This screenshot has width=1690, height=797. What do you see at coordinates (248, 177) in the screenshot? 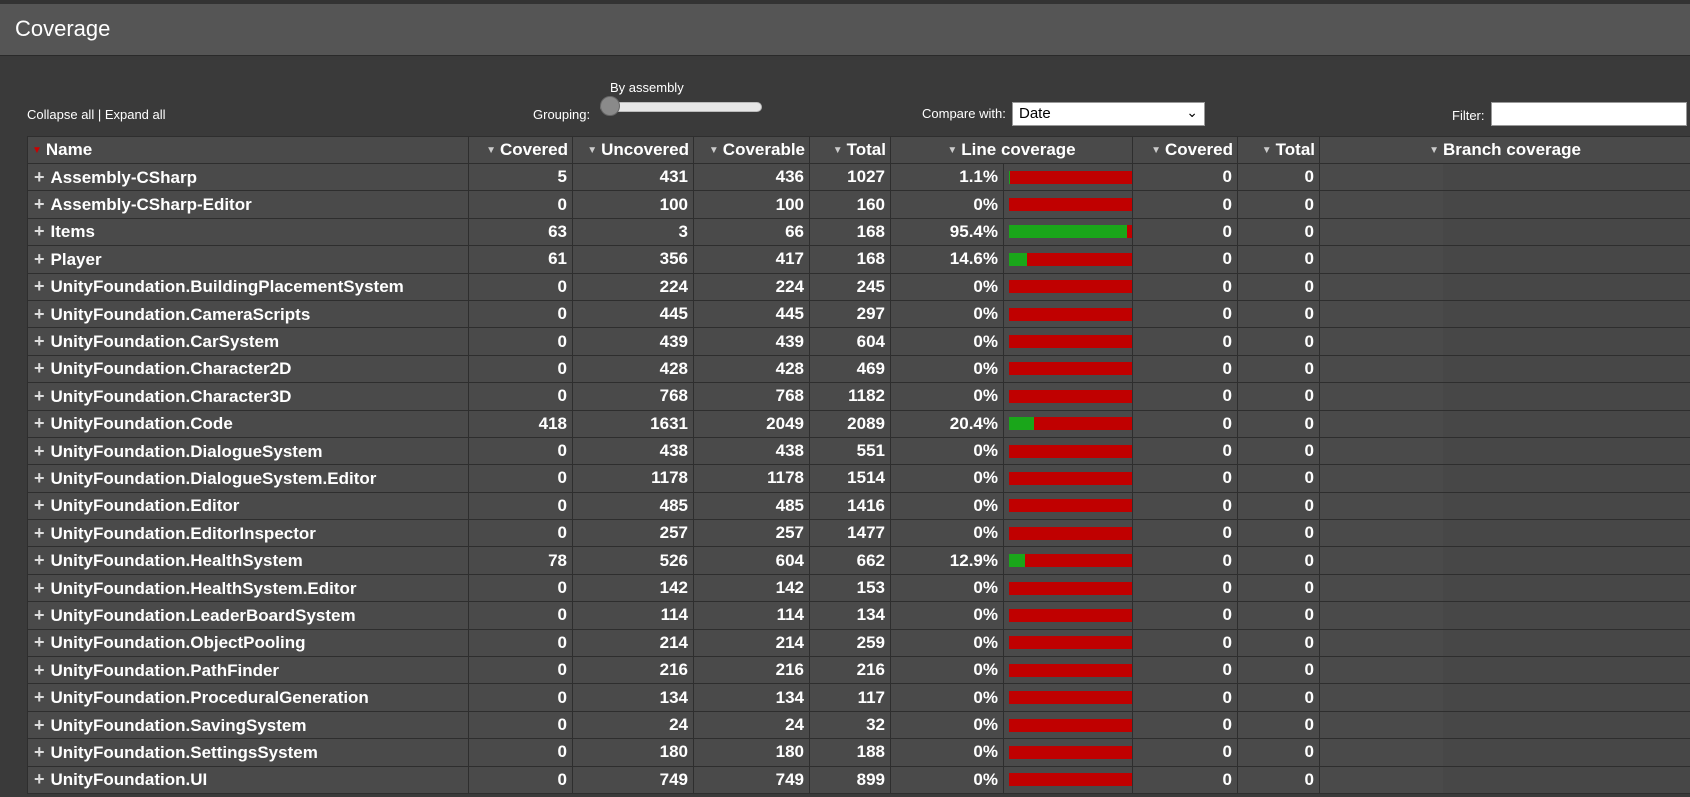
I see `row-name-cell: + Assembly-CSharp` at bounding box center [248, 177].